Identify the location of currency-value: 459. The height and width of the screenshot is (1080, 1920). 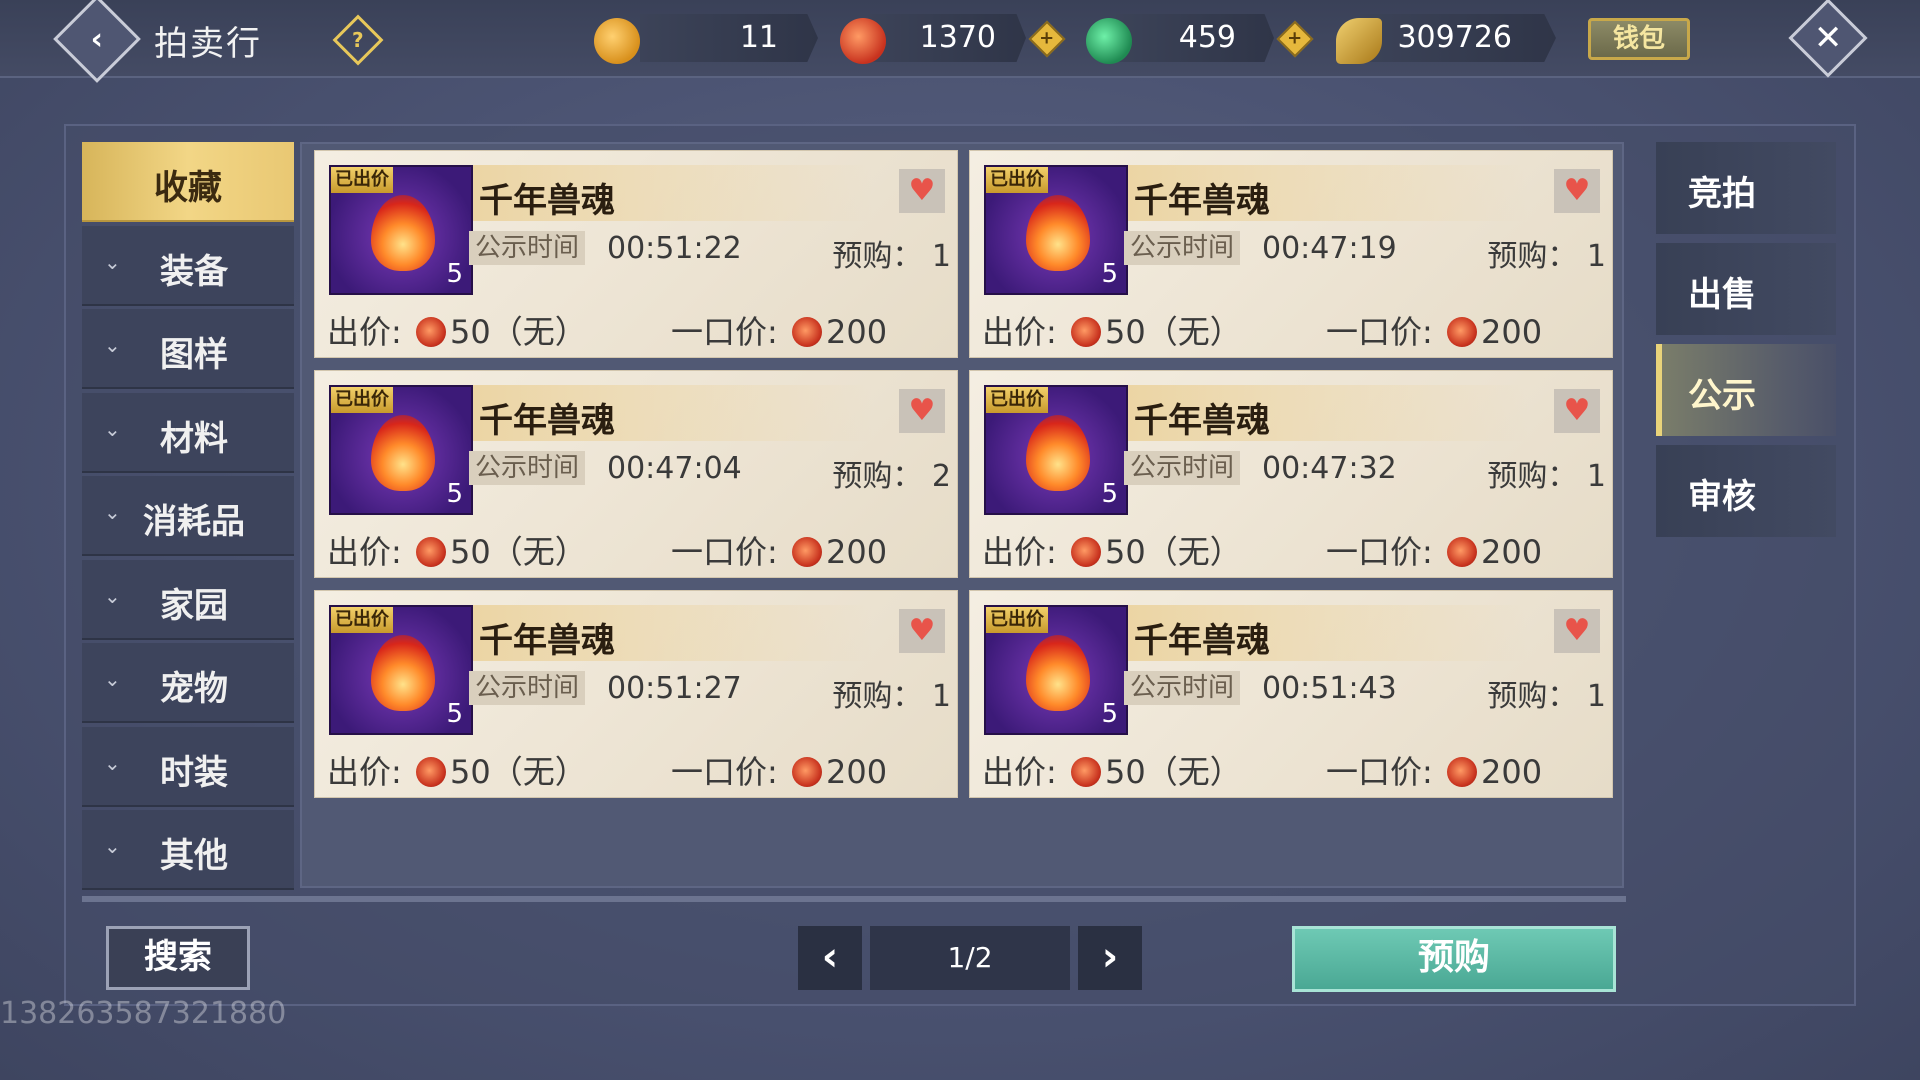
(1207, 37).